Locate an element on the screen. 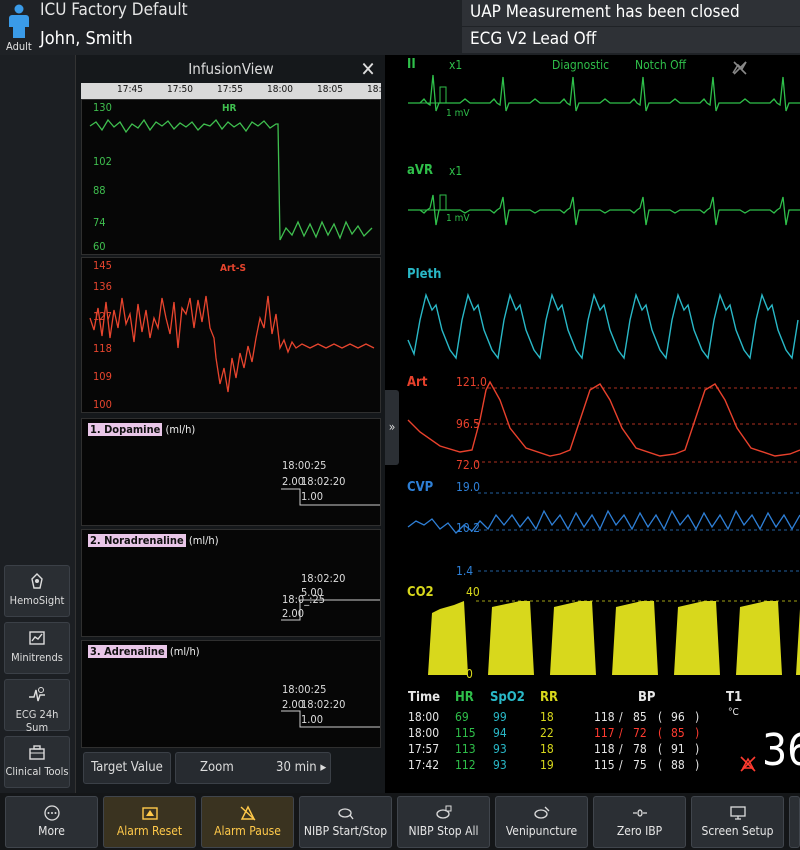 This screenshot has height=850, width=800. alarm-pause-button: Alarm Pause is located at coordinates (247, 822).